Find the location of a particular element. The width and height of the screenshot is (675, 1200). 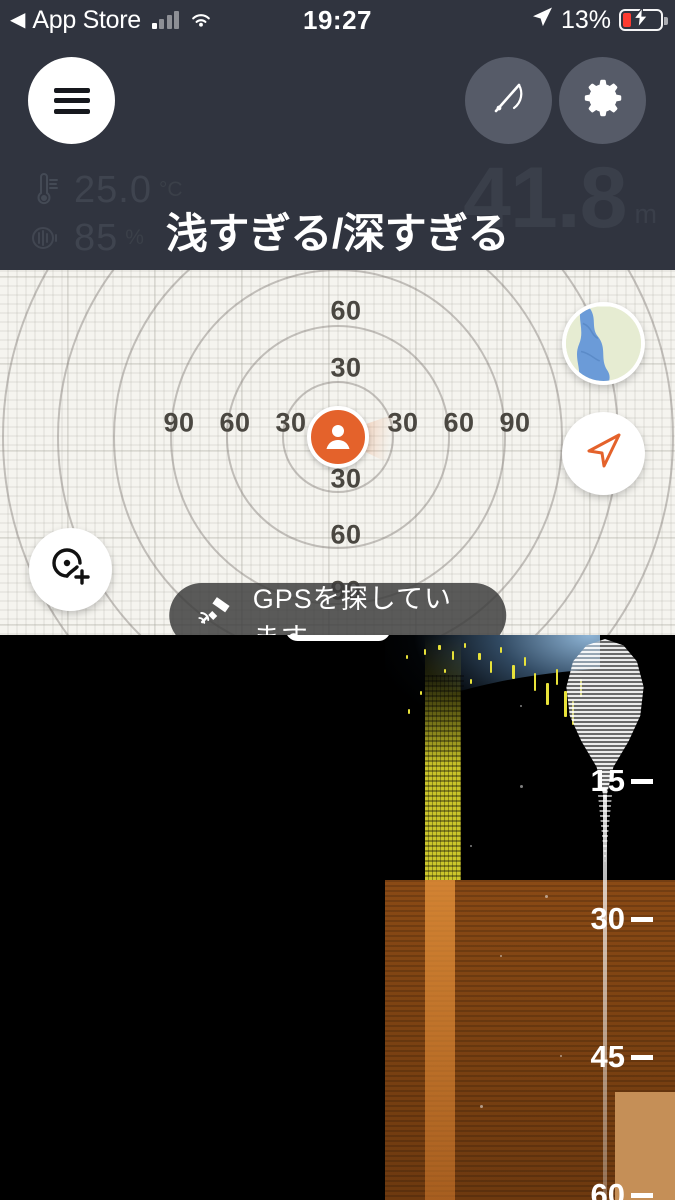

menu-button is located at coordinates (71, 100).